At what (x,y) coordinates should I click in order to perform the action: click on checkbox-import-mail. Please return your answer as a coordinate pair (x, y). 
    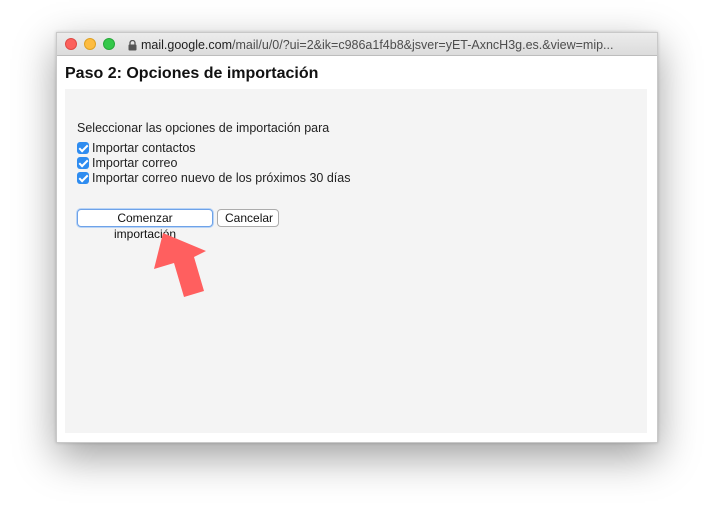
    Looking at the image, I should click on (83, 163).